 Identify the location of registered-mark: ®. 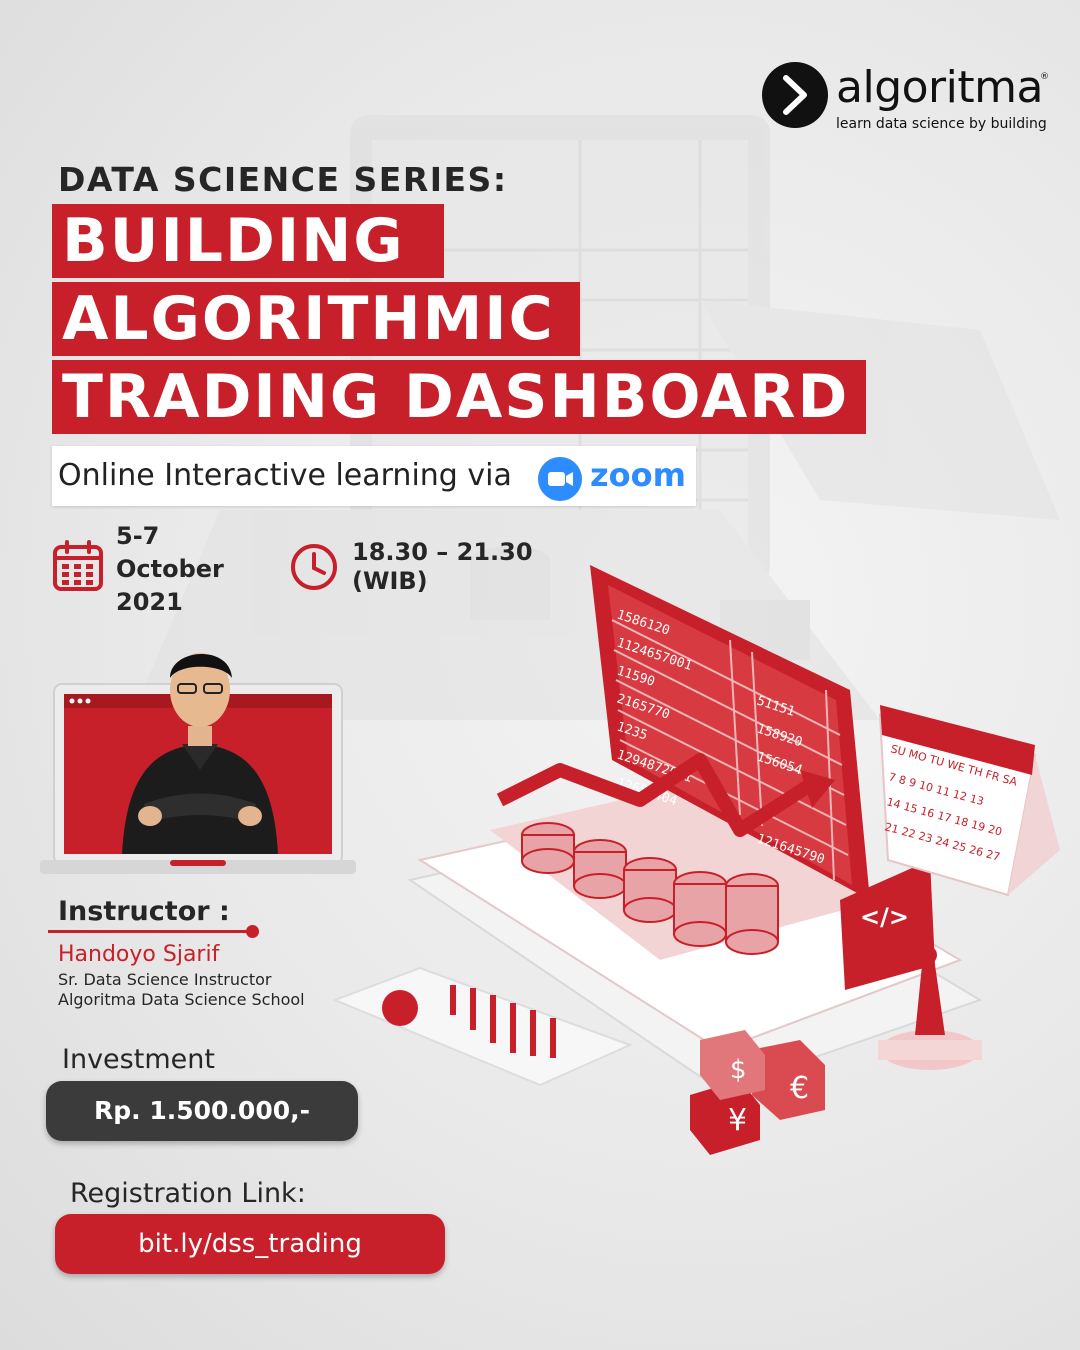
(1044, 77).